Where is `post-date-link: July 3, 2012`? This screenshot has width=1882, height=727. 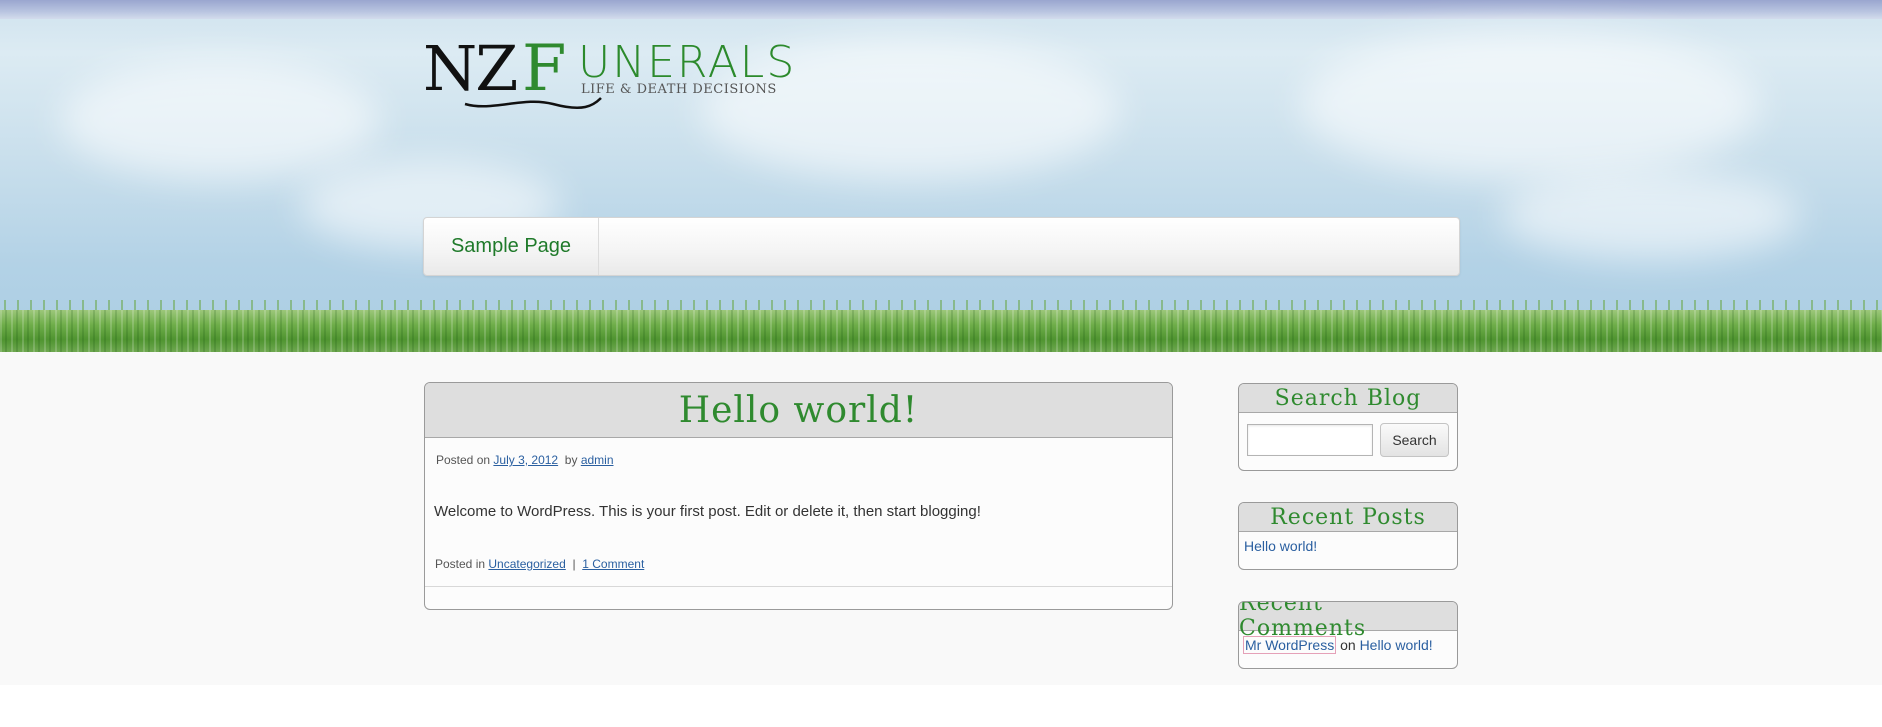 post-date-link: July 3, 2012 is located at coordinates (525, 460).